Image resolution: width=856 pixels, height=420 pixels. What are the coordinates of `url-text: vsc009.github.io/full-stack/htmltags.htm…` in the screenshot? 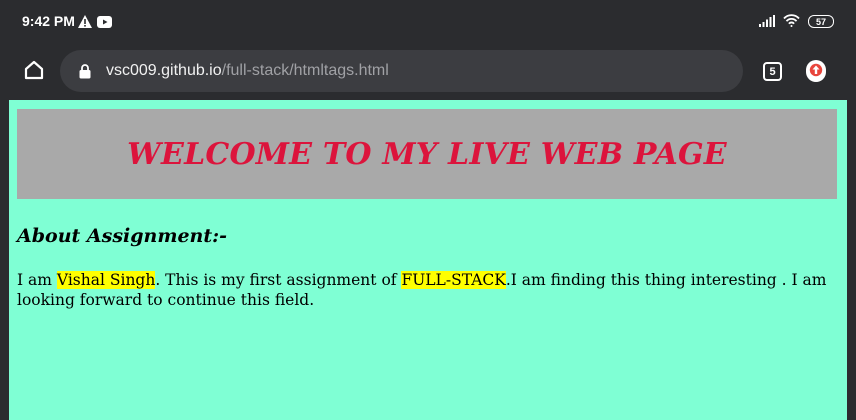 It's located at (247, 71).